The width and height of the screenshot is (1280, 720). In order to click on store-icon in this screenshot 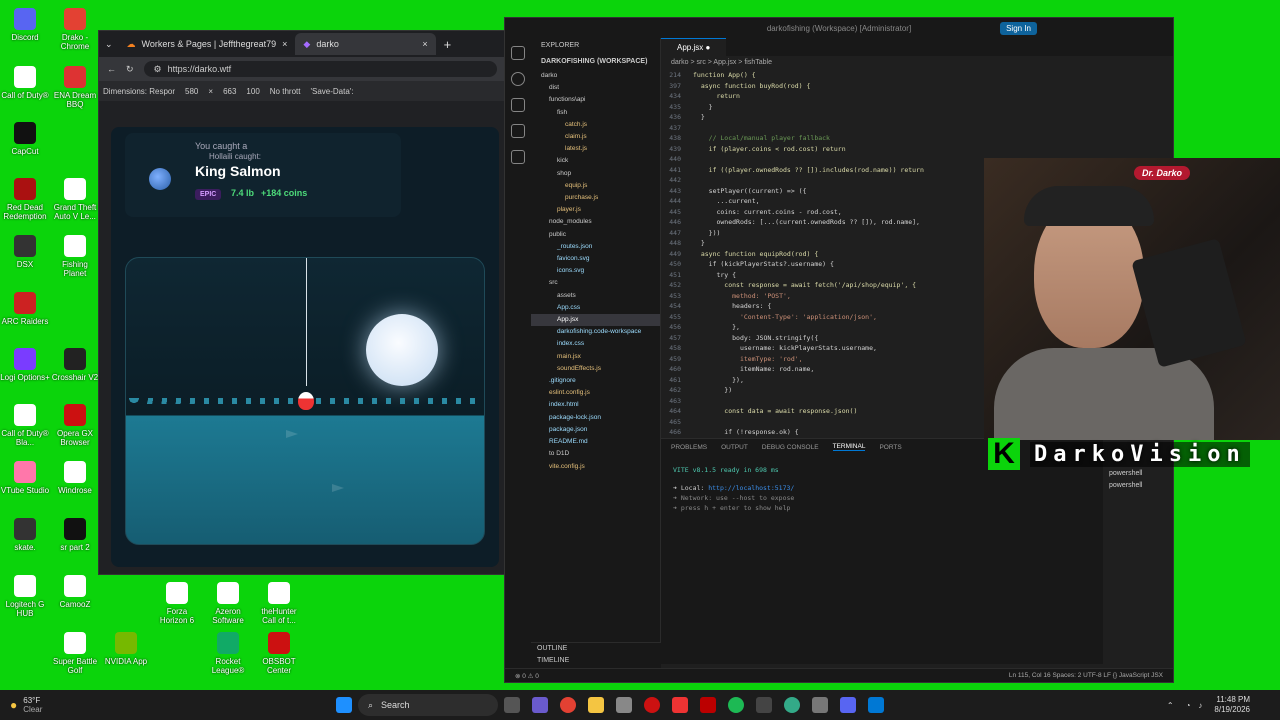, I will do `click(624, 705)`.